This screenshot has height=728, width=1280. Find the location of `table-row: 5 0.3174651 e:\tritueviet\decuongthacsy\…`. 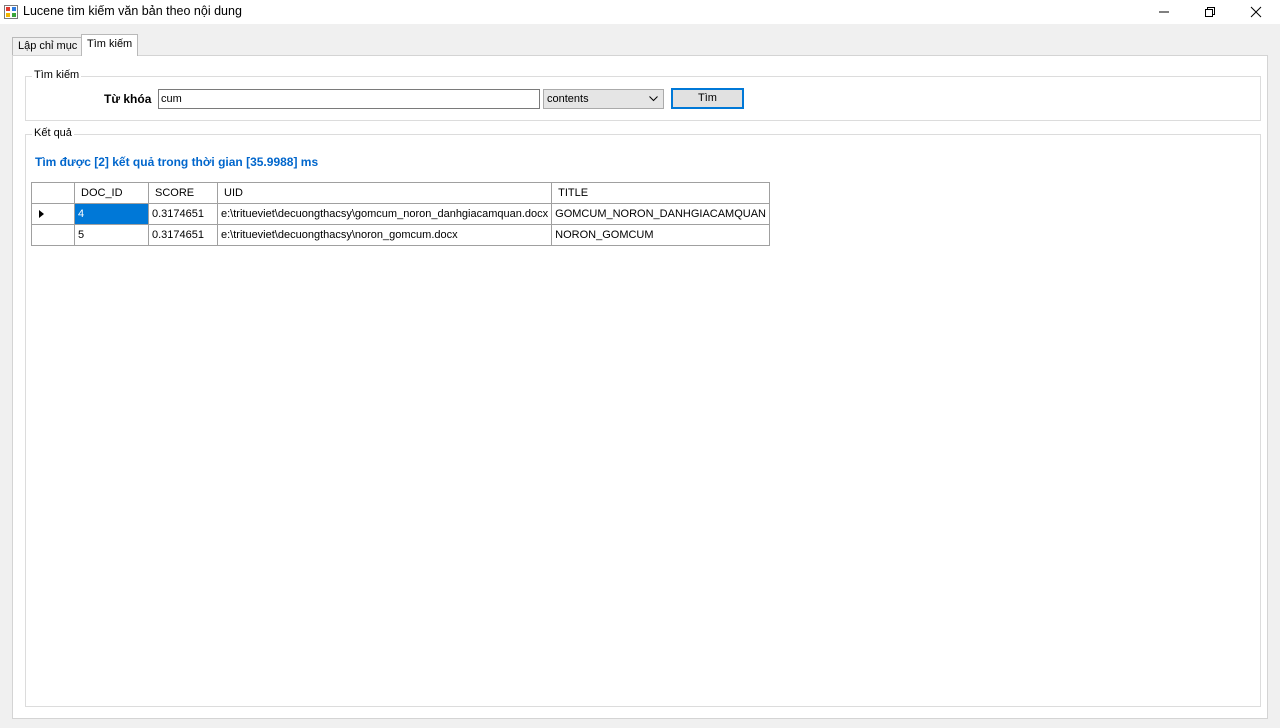

table-row: 5 0.3174651 e:\tritueviet\decuongthacsy\… is located at coordinates (401, 235).